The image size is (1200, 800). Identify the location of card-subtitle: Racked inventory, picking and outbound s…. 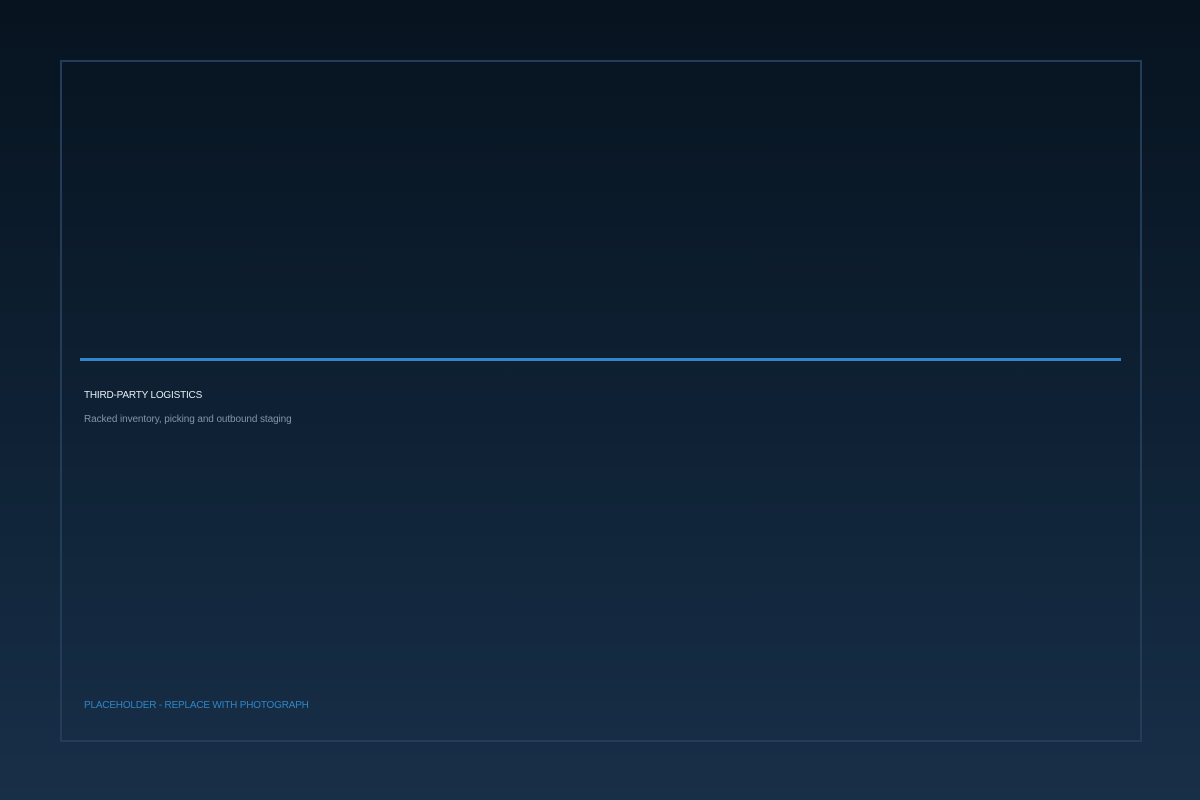
(188, 419).